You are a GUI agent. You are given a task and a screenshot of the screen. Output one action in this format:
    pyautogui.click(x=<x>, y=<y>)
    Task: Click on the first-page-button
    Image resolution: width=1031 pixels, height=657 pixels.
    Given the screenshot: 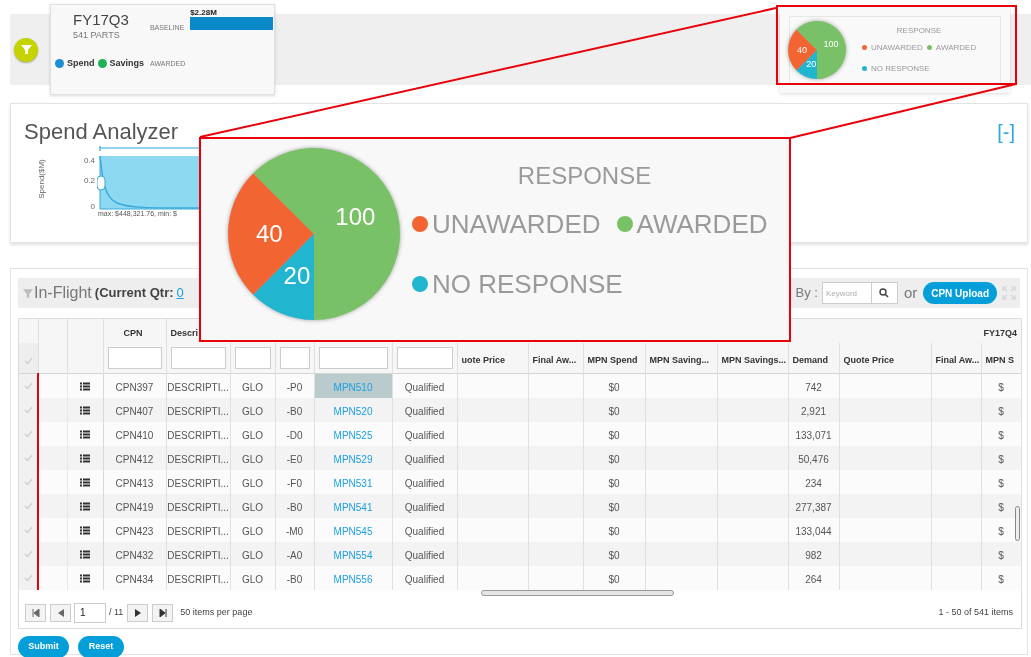 What is the action you would take?
    pyautogui.click(x=35, y=612)
    